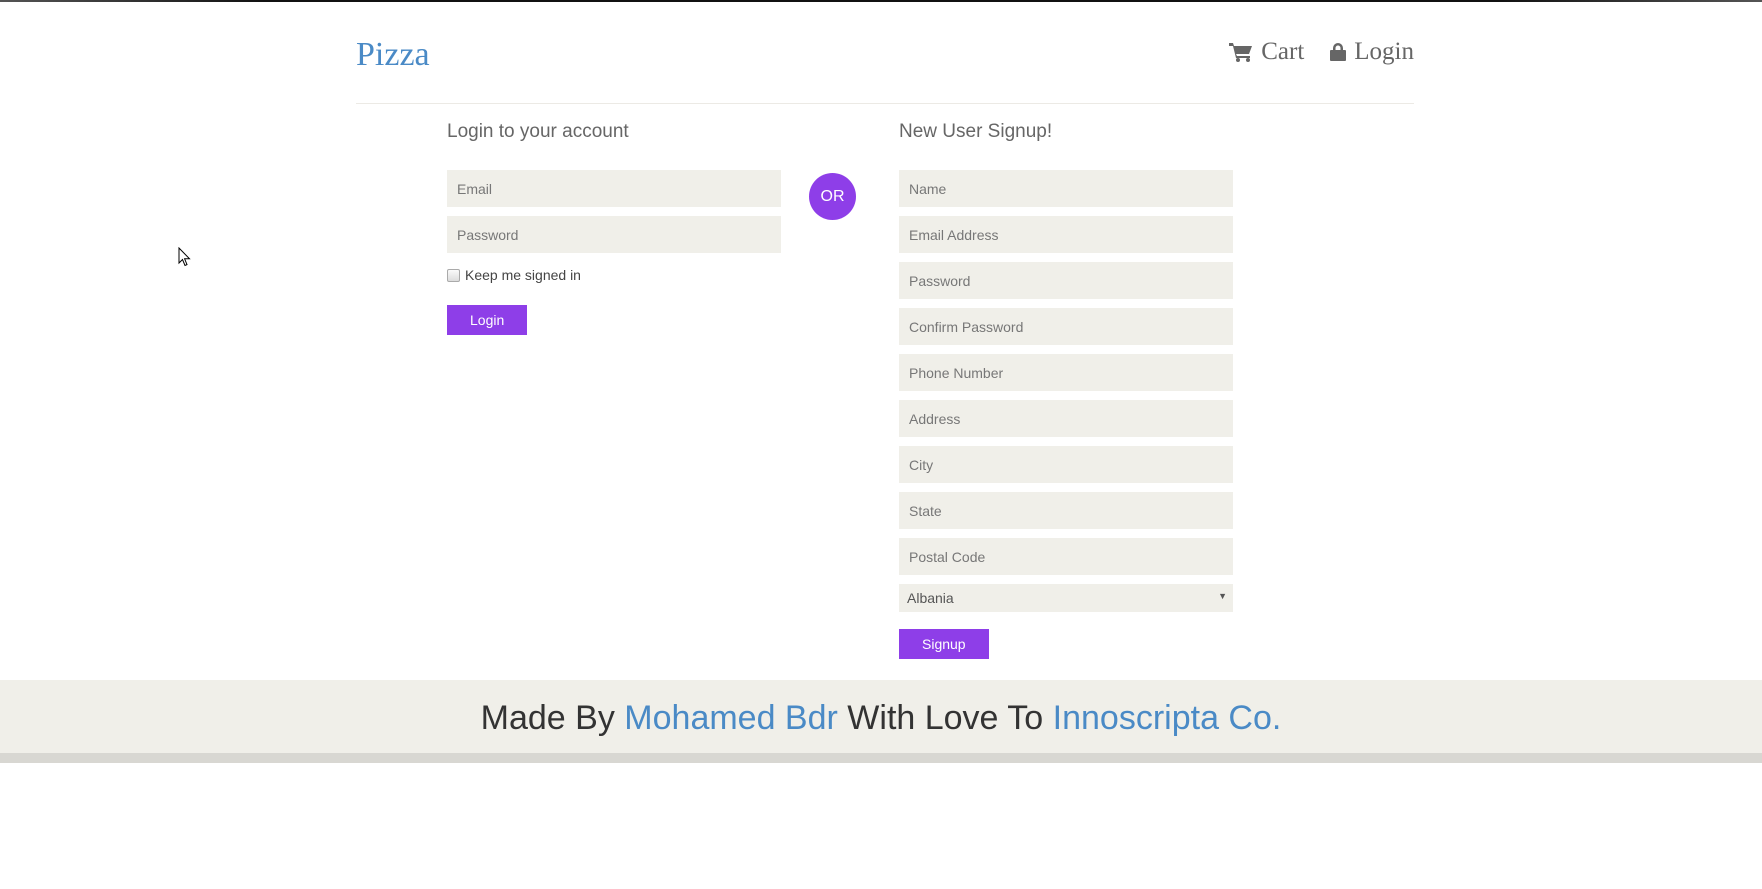 The height and width of the screenshot is (889, 1762). I want to click on signup-phone-input, so click(1066, 372).